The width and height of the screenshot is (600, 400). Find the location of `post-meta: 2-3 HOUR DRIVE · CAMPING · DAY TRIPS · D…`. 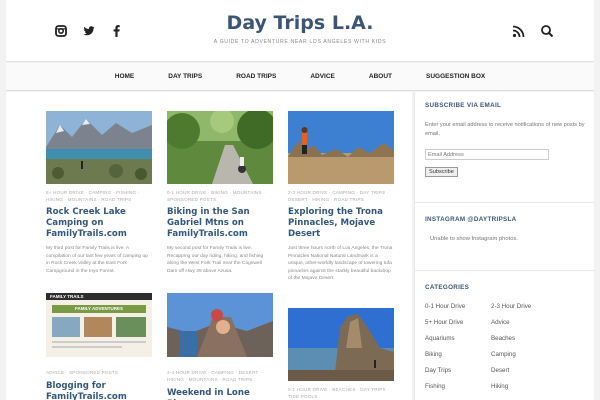

post-meta: 2-3 HOUR DRIVE · CAMPING · DAY TRIPS · D… is located at coordinates (338, 196).